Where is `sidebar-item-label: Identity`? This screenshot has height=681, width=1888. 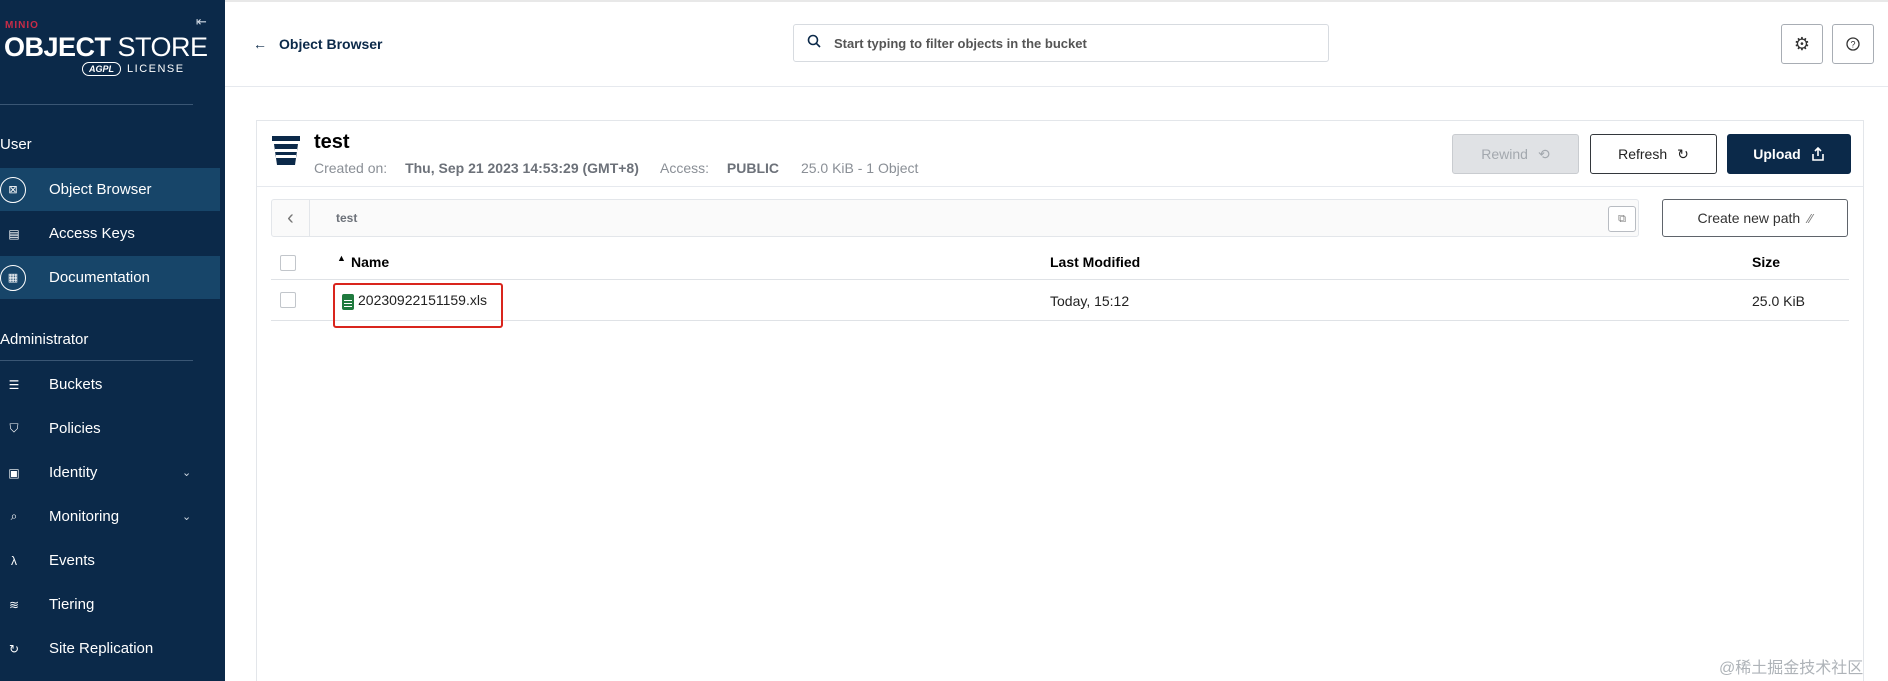 sidebar-item-label: Identity is located at coordinates (73, 472).